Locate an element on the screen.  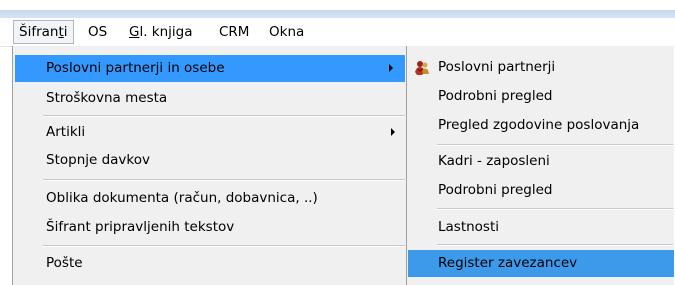
submenu-item-podrobni-pregled-2: Podrobni pregled is located at coordinates (541, 190).